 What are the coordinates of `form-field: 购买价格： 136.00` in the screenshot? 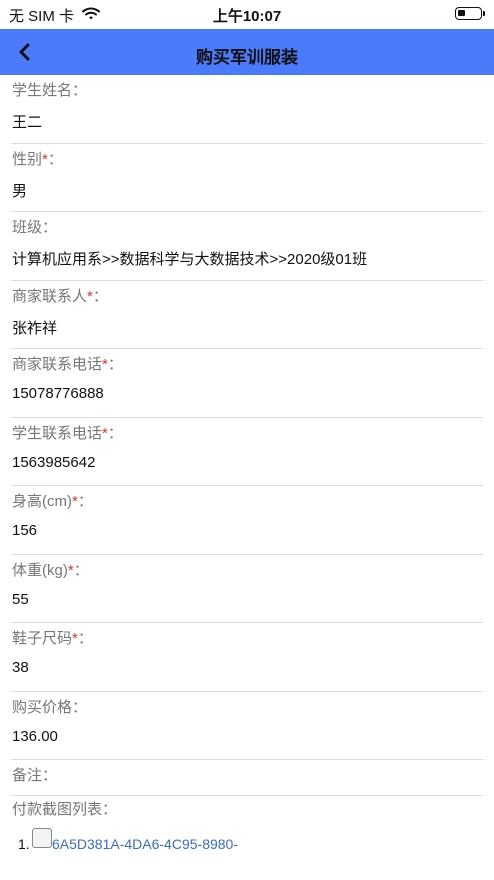 It's located at (247, 726).